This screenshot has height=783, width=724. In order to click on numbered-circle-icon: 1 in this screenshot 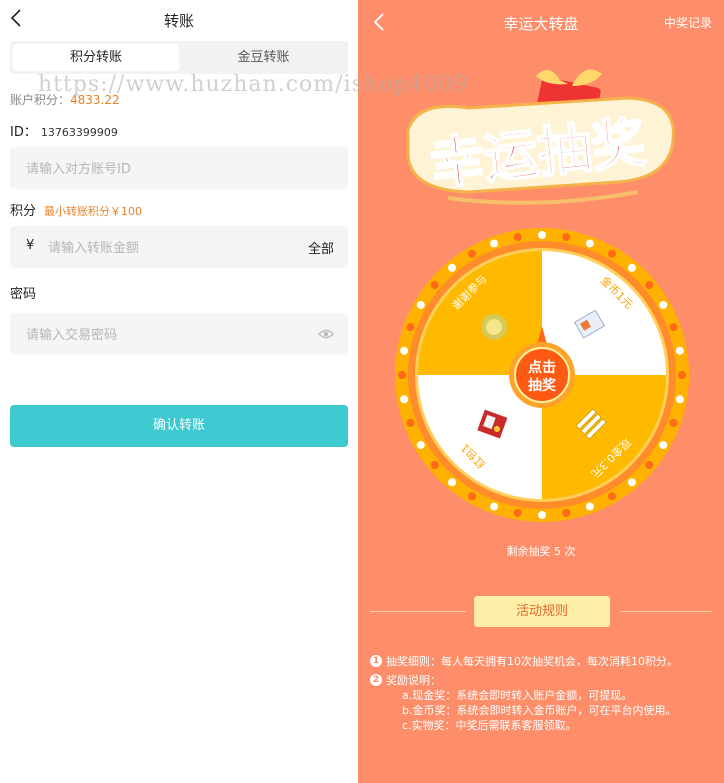, I will do `click(376, 661)`.